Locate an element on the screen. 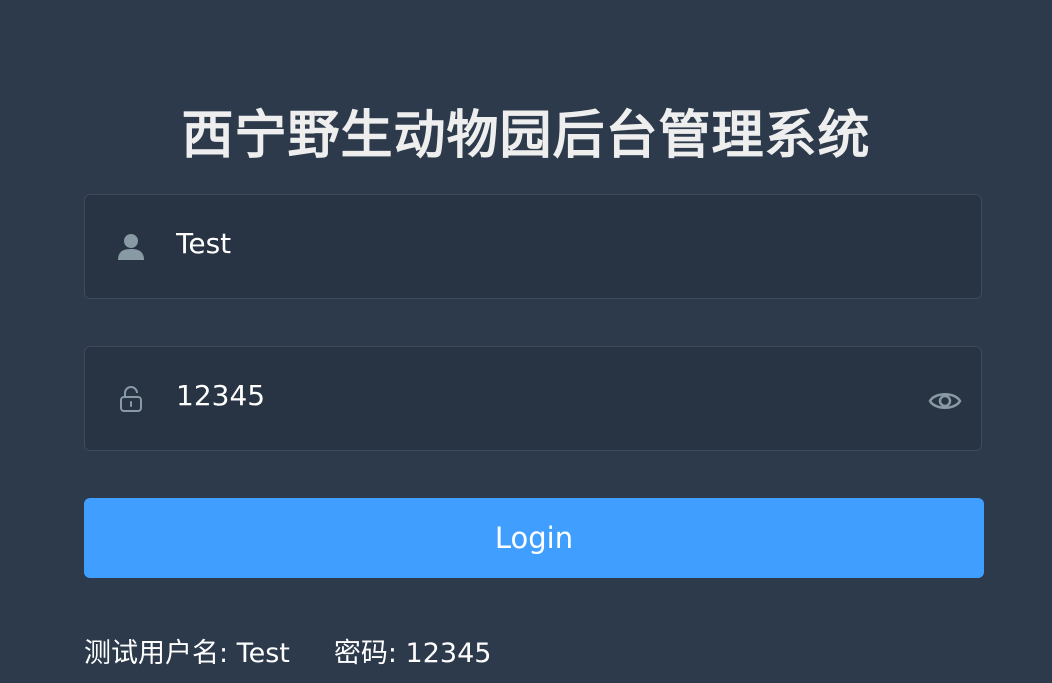  username-input is located at coordinates (536, 243).